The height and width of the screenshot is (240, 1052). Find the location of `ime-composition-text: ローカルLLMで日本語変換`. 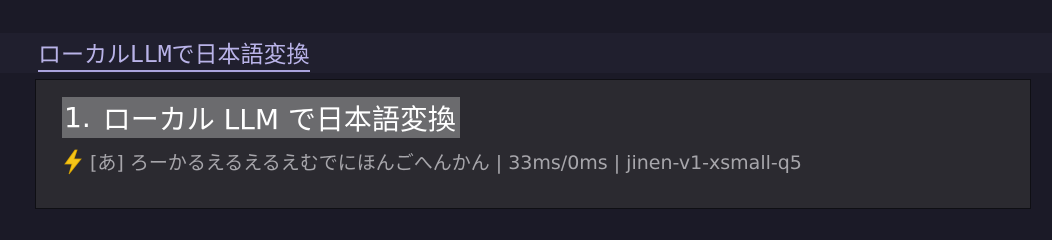

ime-composition-text: ローカルLLMで日本語変換 is located at coordinates (174, 56).